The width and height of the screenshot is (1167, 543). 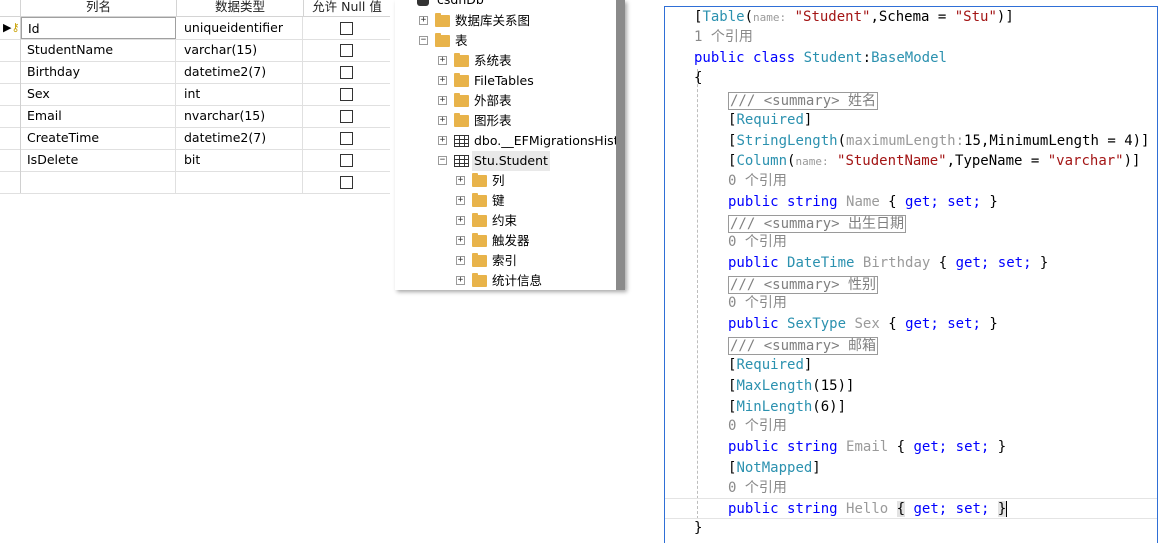 I want to click on row-selector-header, so click(x=10, y=8).